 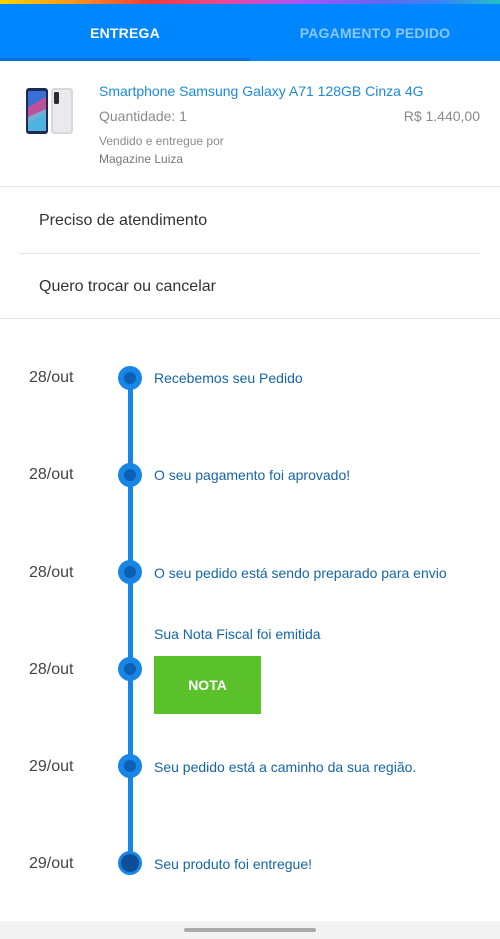 What do you see at coordinates (249, 287) in the screenshot?
I see `menu-item-trocar-cancelar: Quero trocar ou cancelar` at bounding box center [249, 287].